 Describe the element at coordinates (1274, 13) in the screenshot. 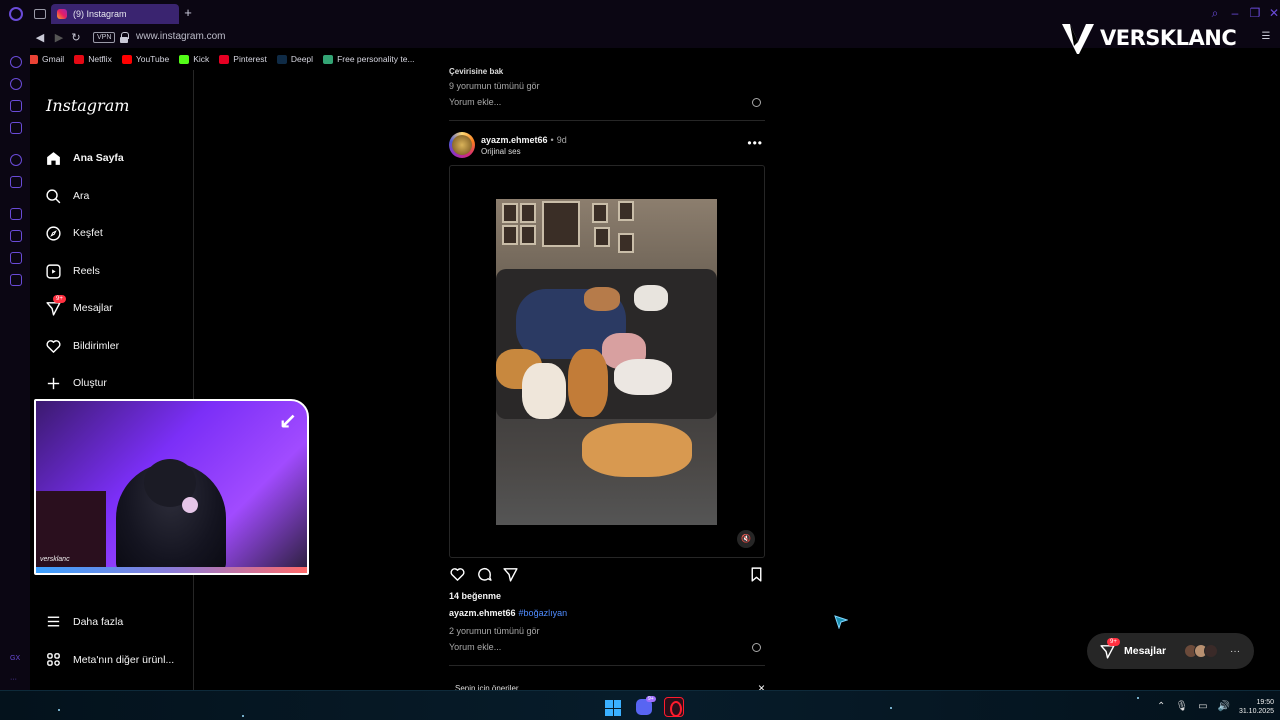

I see `close-window-icon: ✕` at that location.